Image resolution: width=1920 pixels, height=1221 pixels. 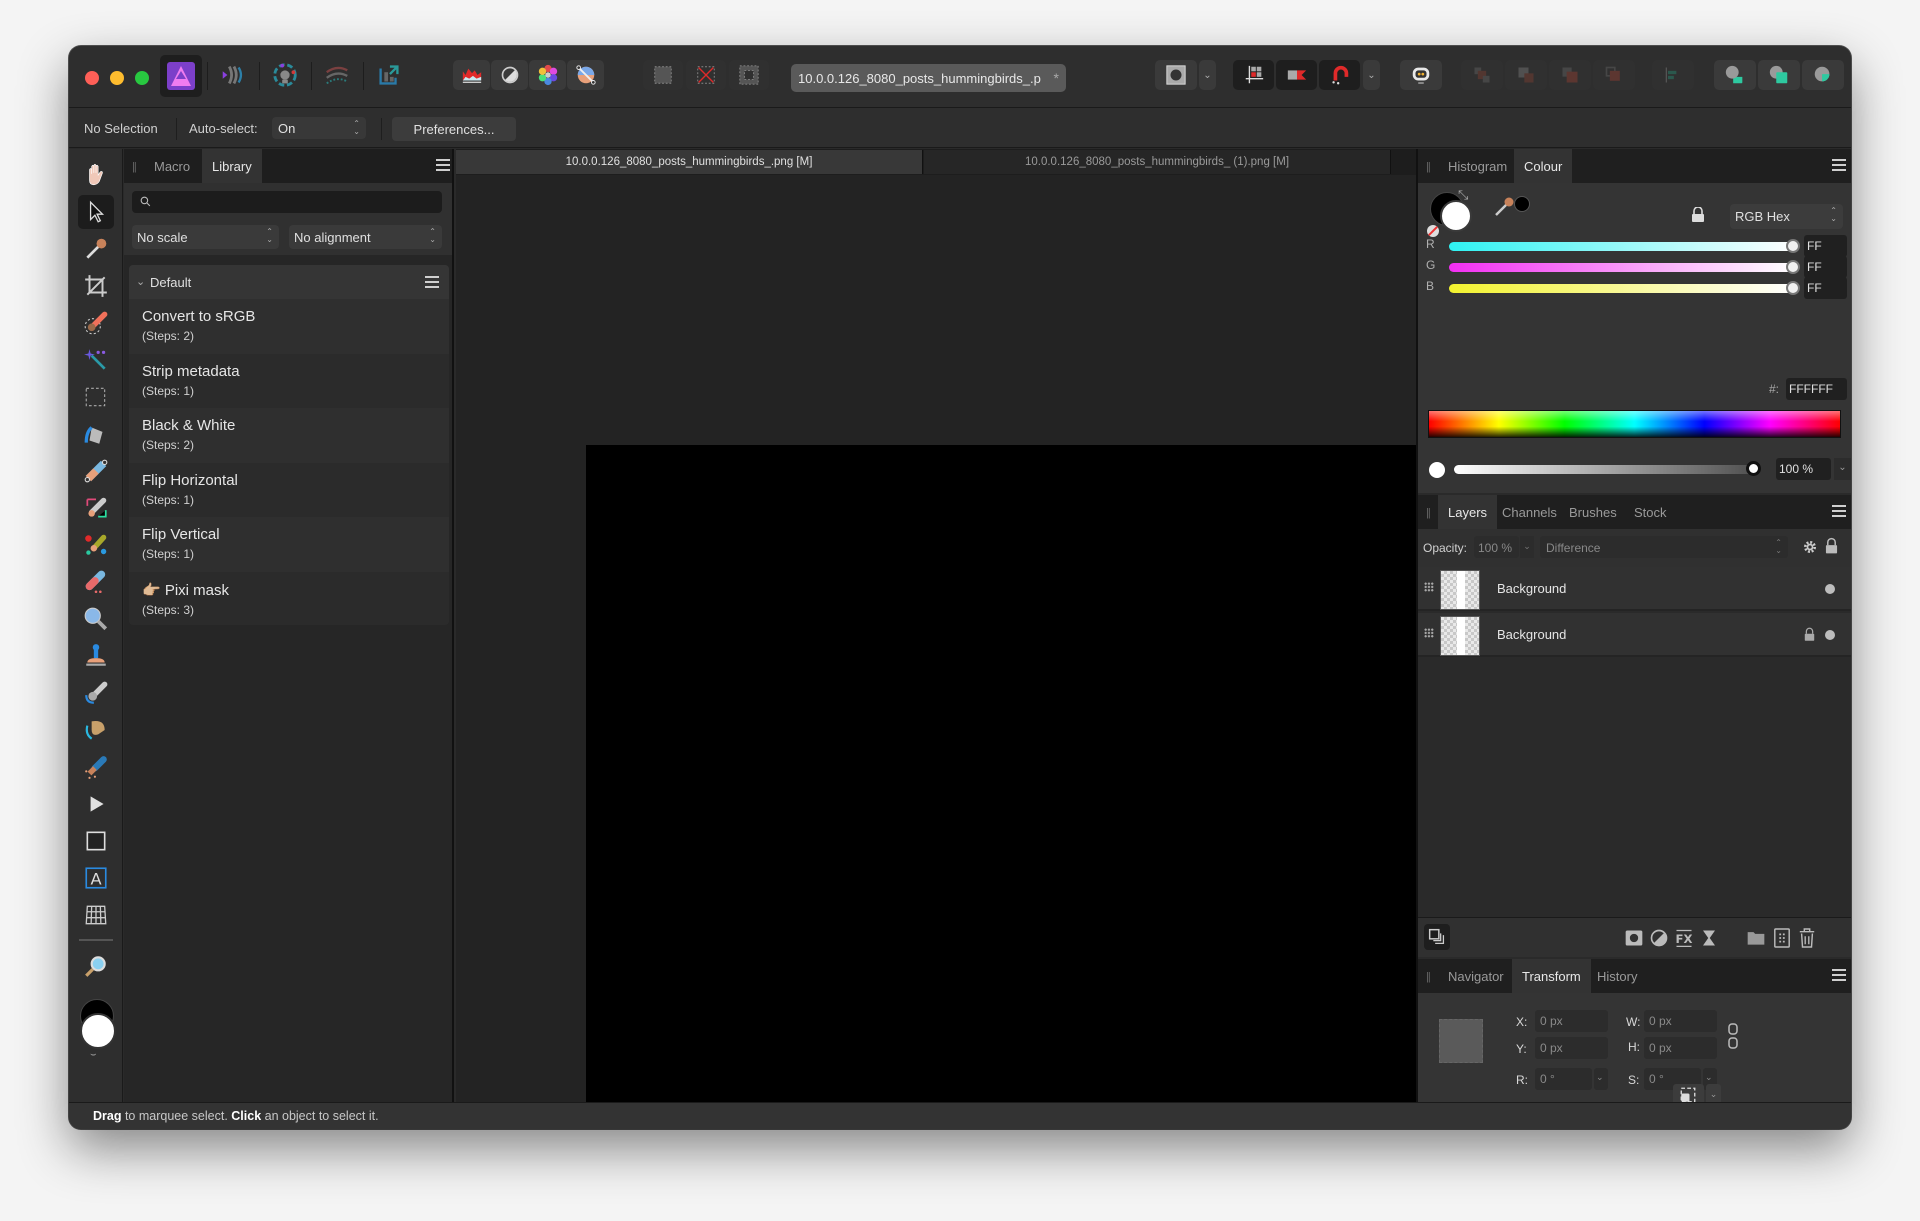 I want to click on picked-colour-swatch, so click(x=1522, y=204).